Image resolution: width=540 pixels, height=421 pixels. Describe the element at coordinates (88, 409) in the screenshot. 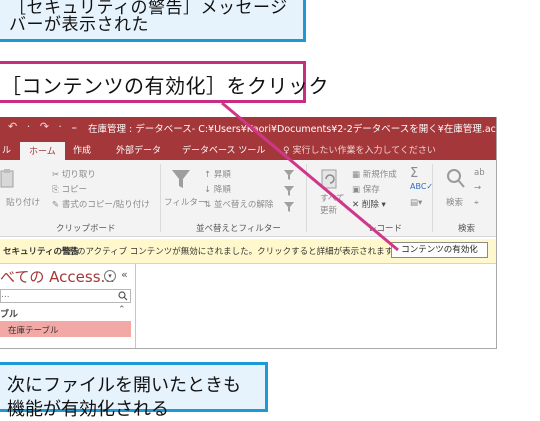

I see `callout-bottom-line2: 機能が有効化される` at that location.